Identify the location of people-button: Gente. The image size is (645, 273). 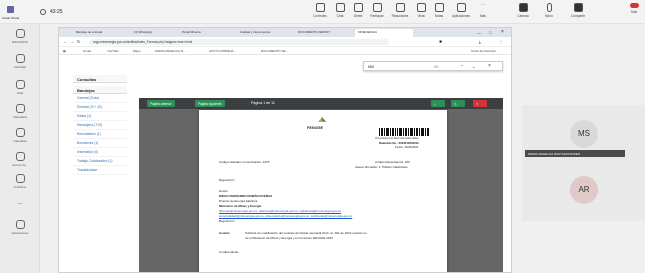
(358, 10).